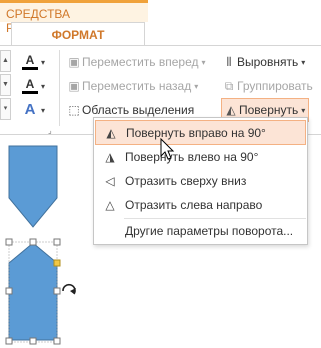  What do you see at coordinates (194, 204) in the screenshot?
I see `menu-item-label: Отразить слева направо` at bounding box center [194, 204].